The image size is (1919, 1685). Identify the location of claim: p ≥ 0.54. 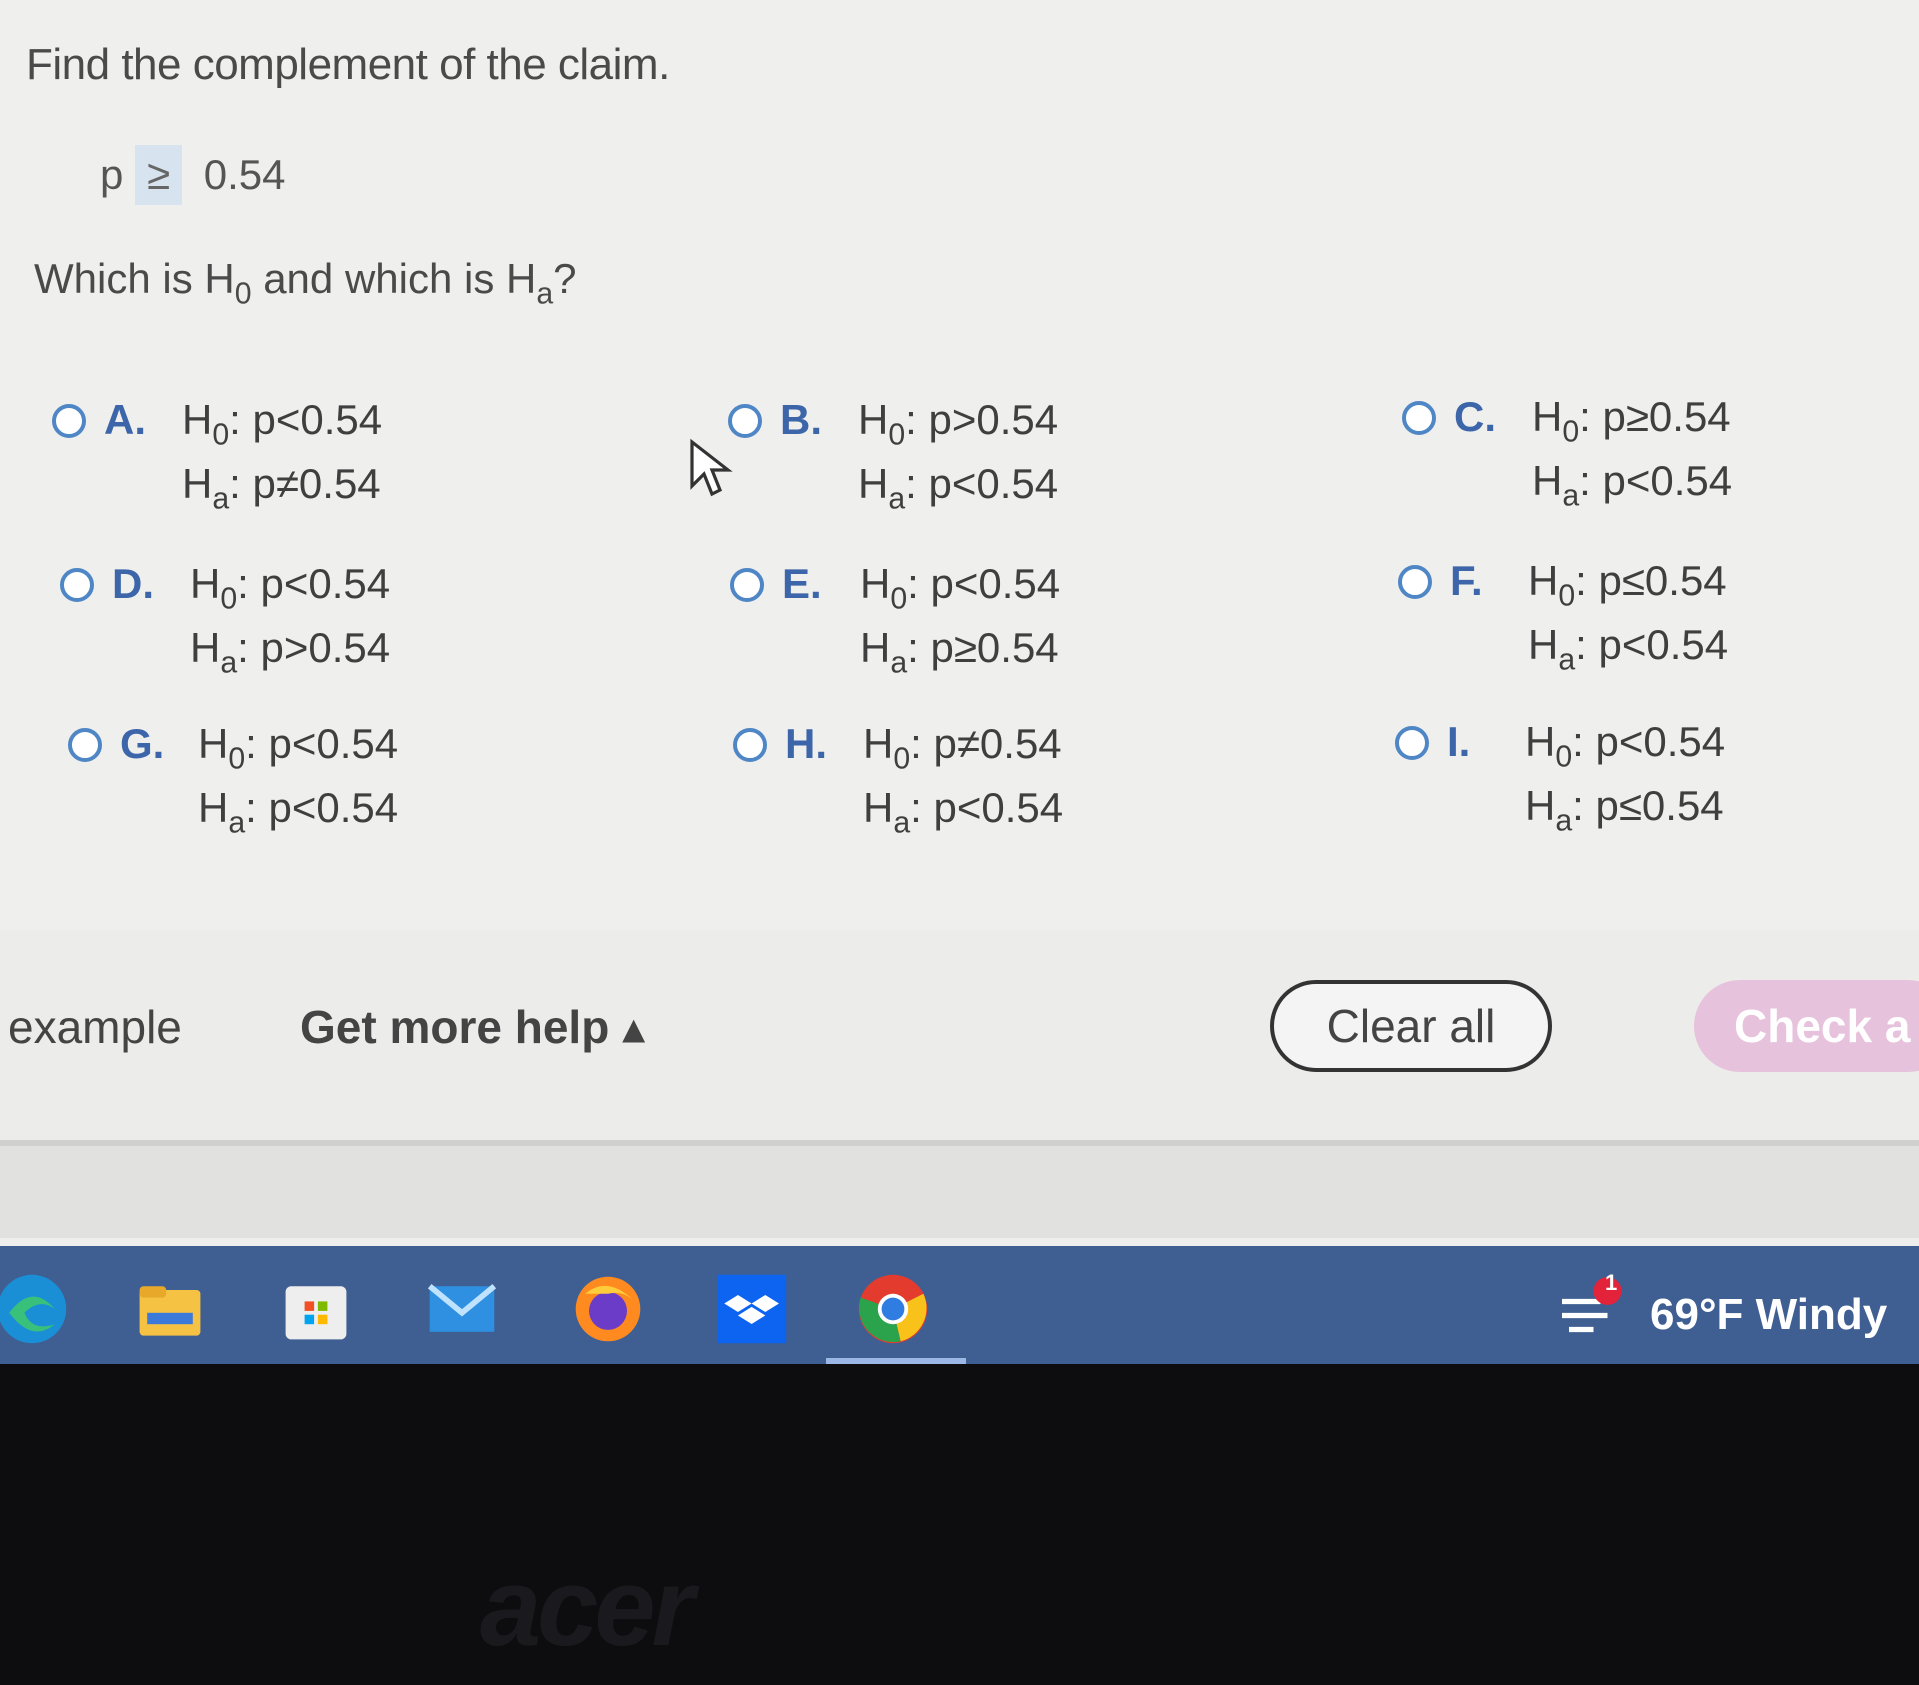
(193, 175).